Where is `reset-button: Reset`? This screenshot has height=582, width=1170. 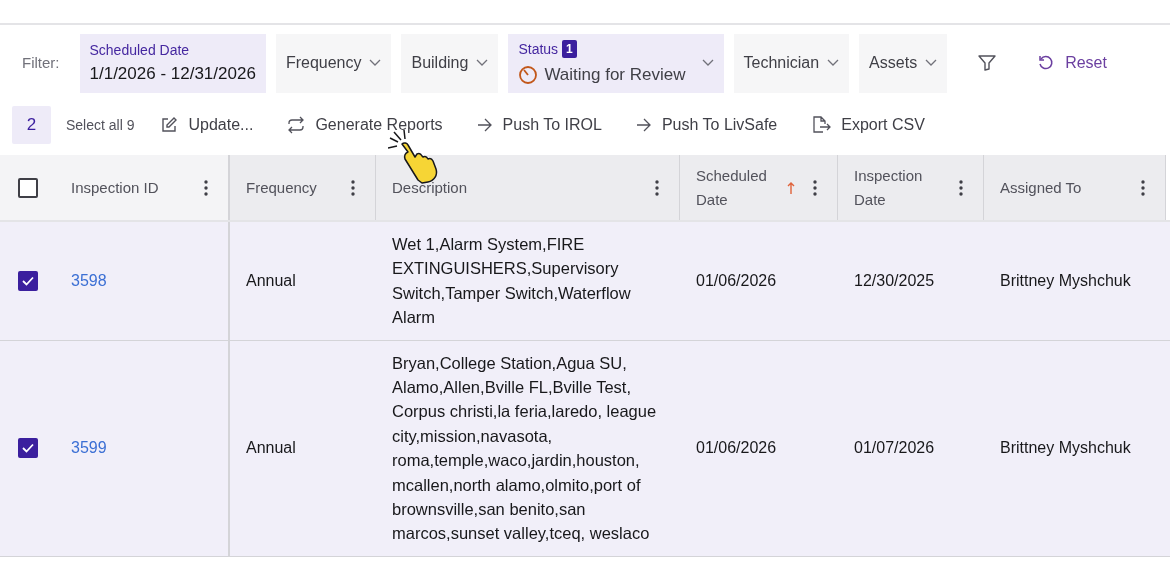 reset-button: Reset is located at coordinates (1072, 63).